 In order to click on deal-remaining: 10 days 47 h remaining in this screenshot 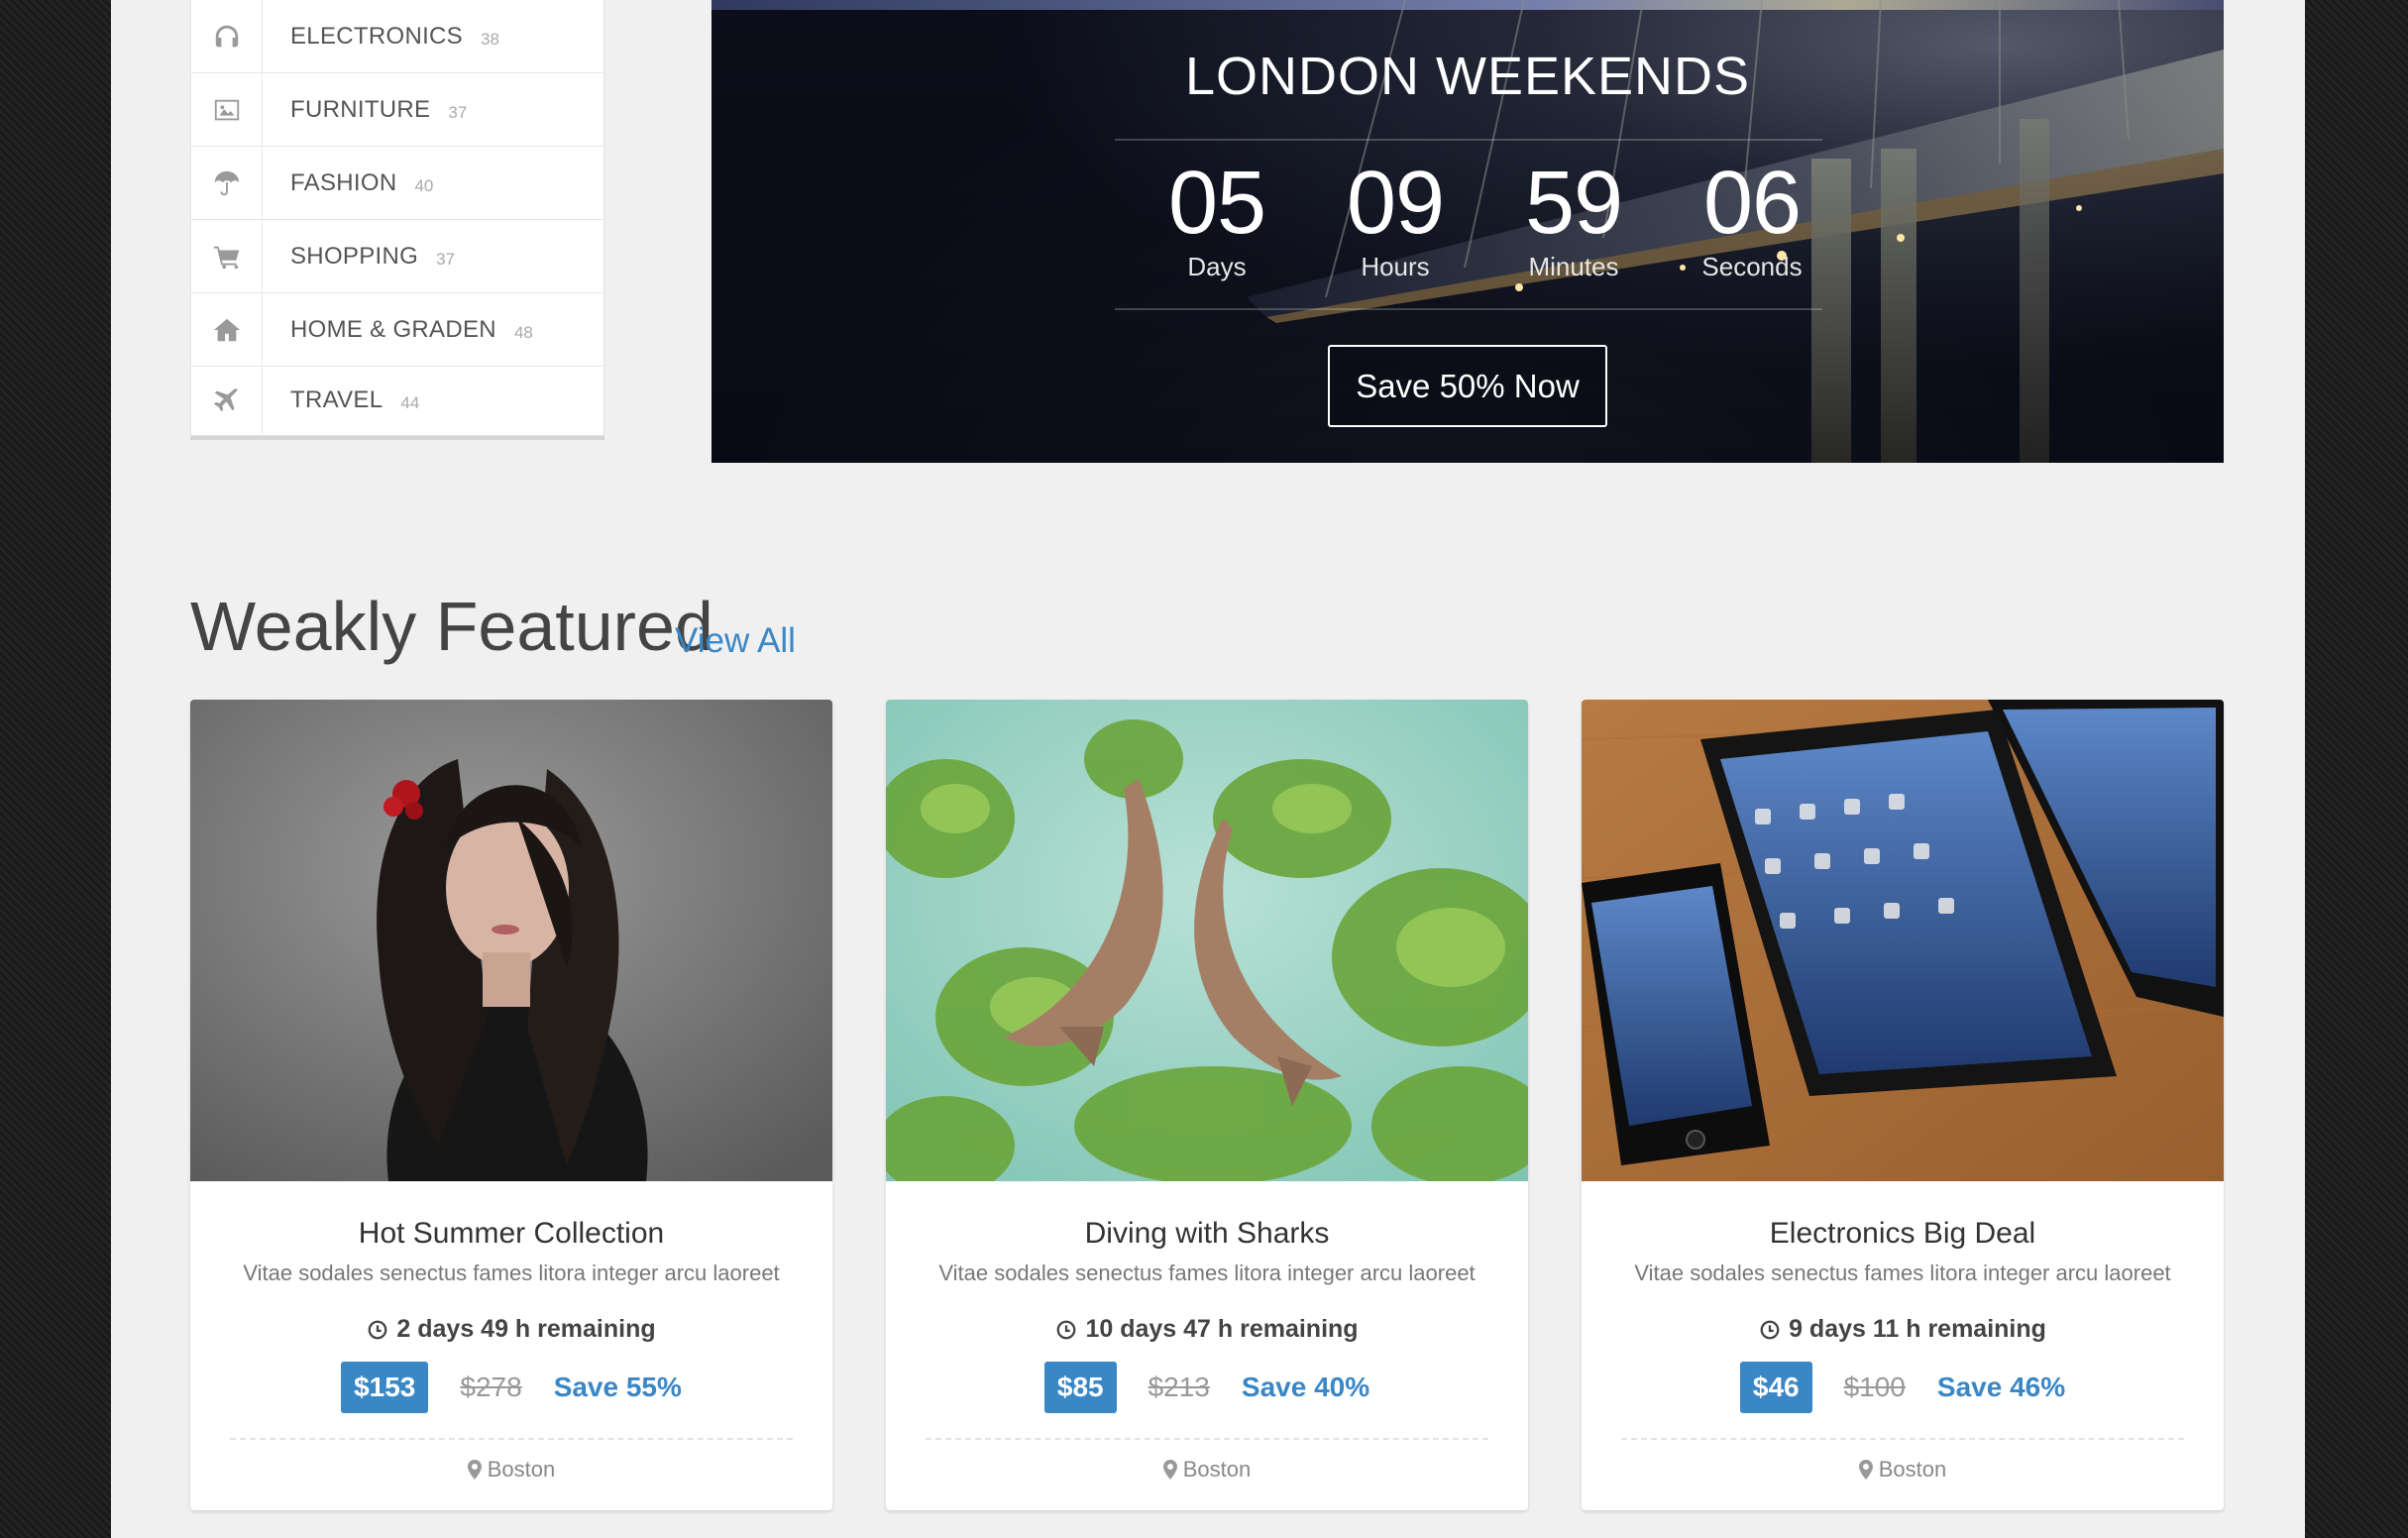, I will do `click(1207, 1329)`.